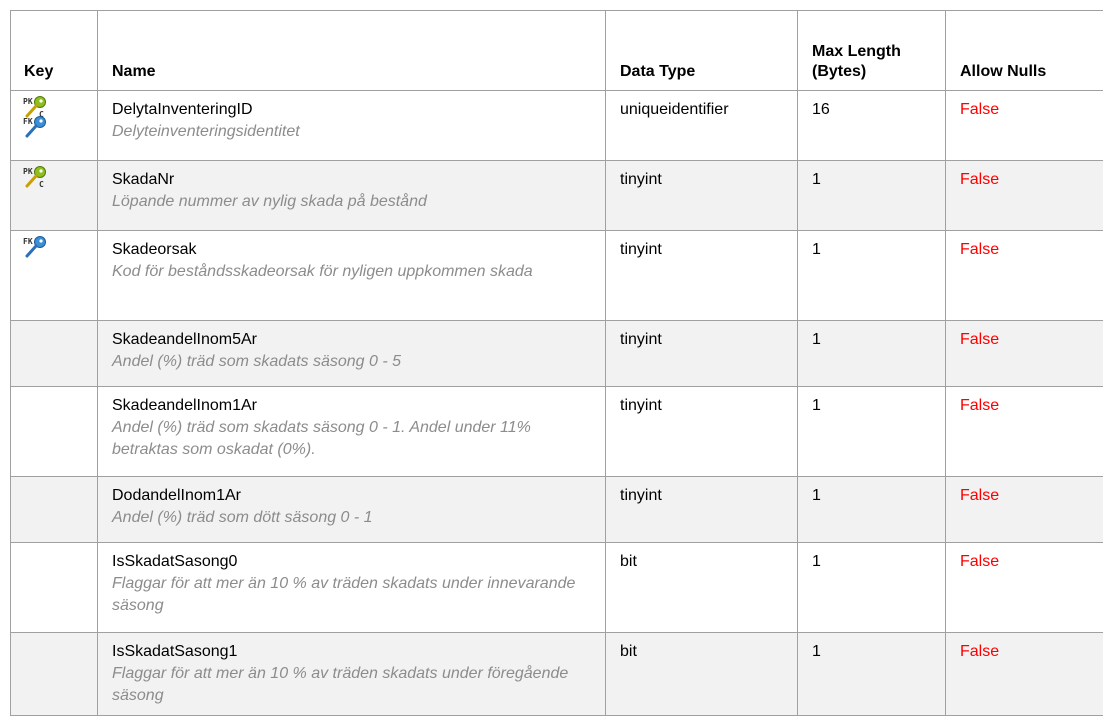 Image resolution: width=1103 pixels, height=716 pixels. I want to click on header-name: Name, so click(352, 51).